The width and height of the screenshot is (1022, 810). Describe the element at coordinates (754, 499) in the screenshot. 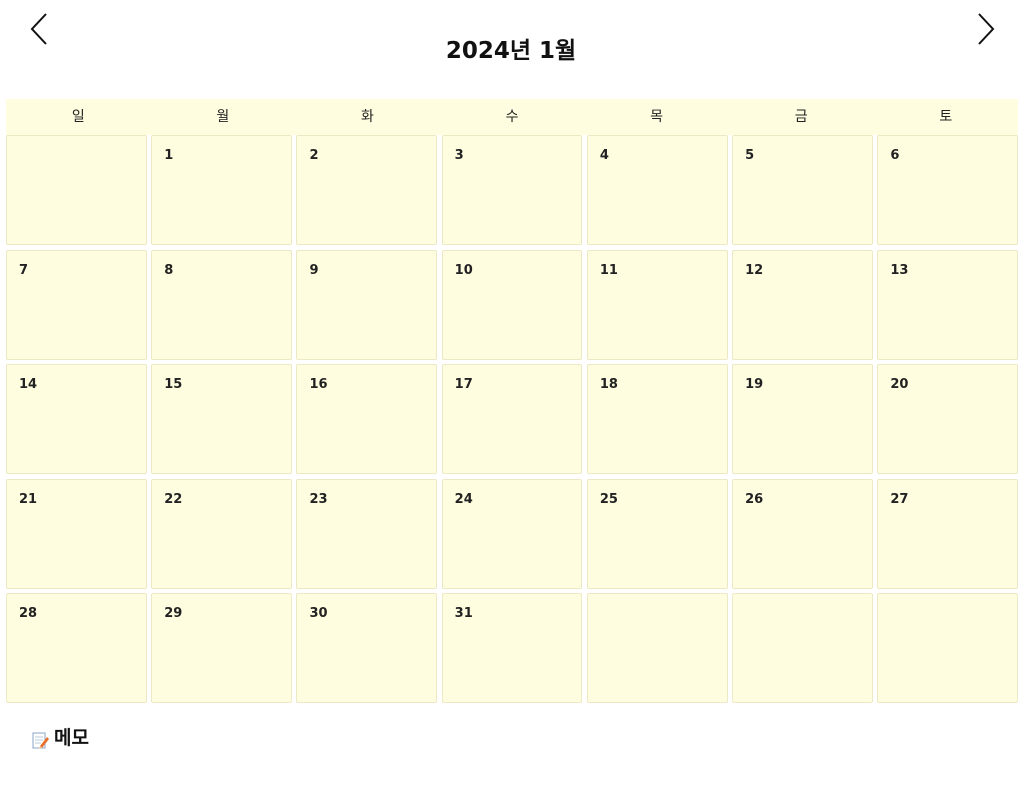

I see `day-number: 26` at that location.